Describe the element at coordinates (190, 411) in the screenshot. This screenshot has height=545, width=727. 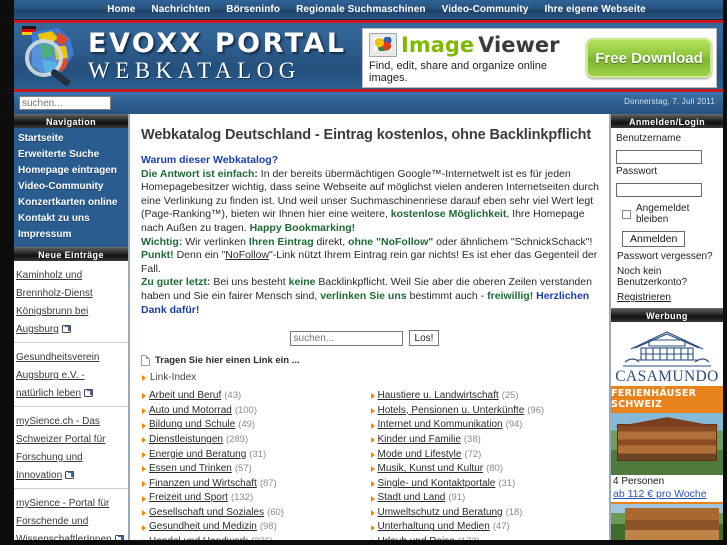
I see `category-link: Auto und Motorrad` at that location.